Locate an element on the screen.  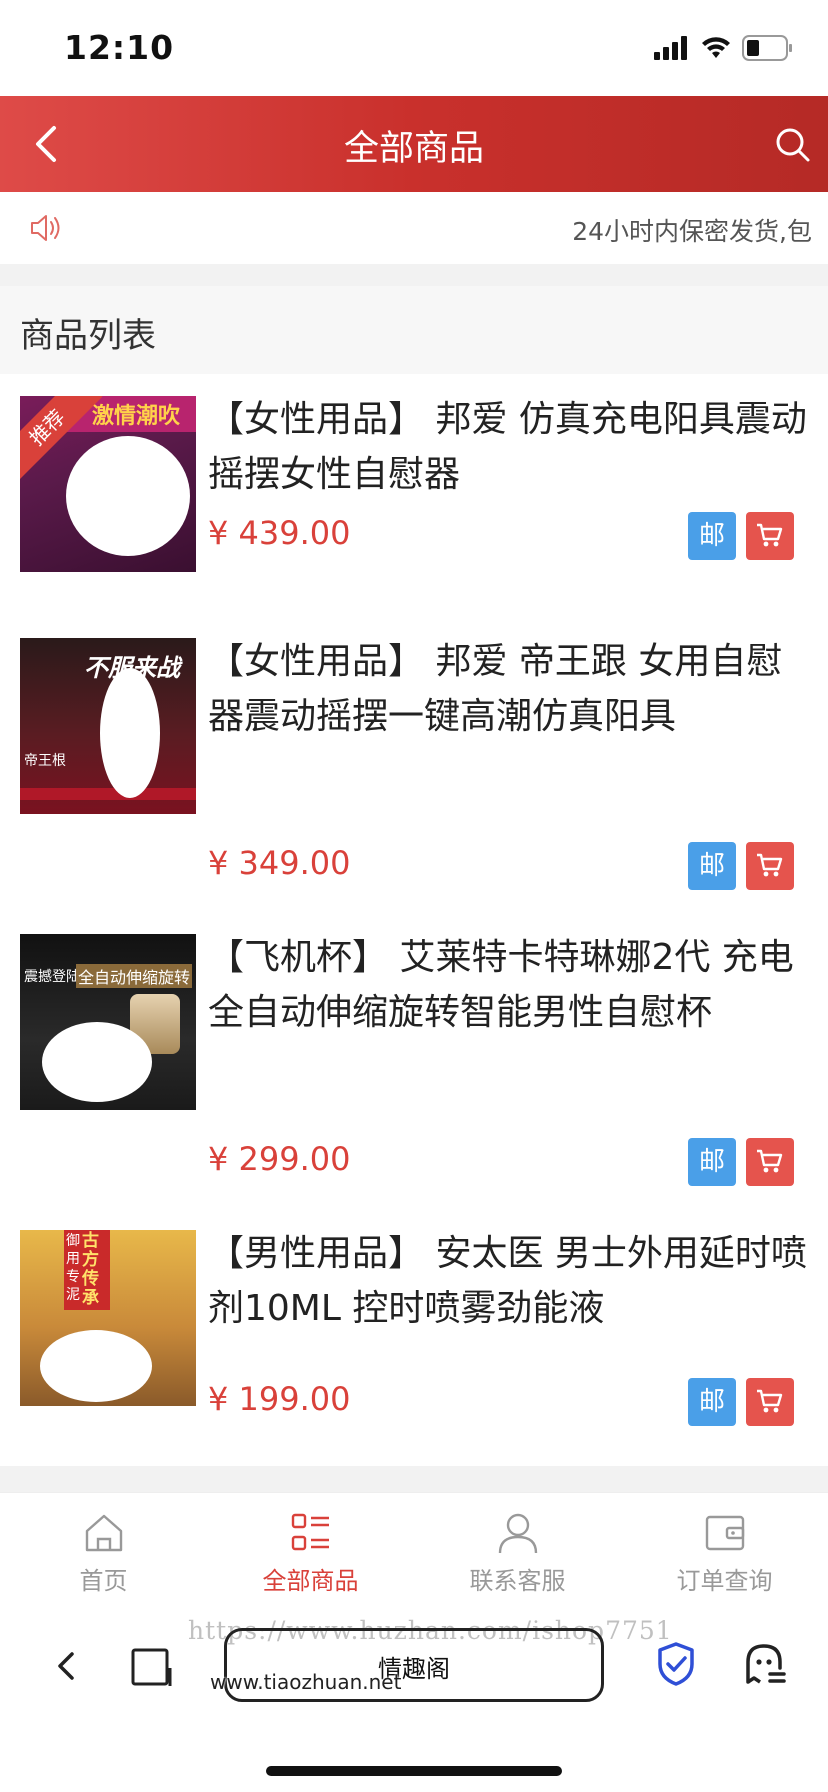
product-name: 【男性用品】 安太医 男士外用延时喷剂10ML 控时喷雾劲能液 is located at coordinates (508, 1281).